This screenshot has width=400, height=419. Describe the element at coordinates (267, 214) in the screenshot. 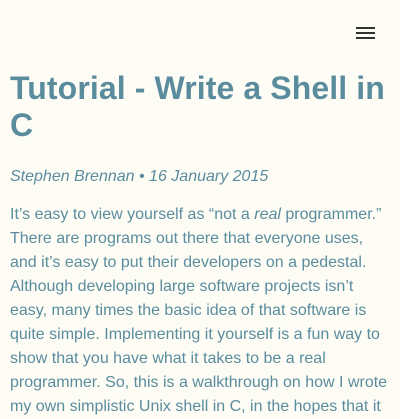

I see `paragraph-emphasis: real` at that location.